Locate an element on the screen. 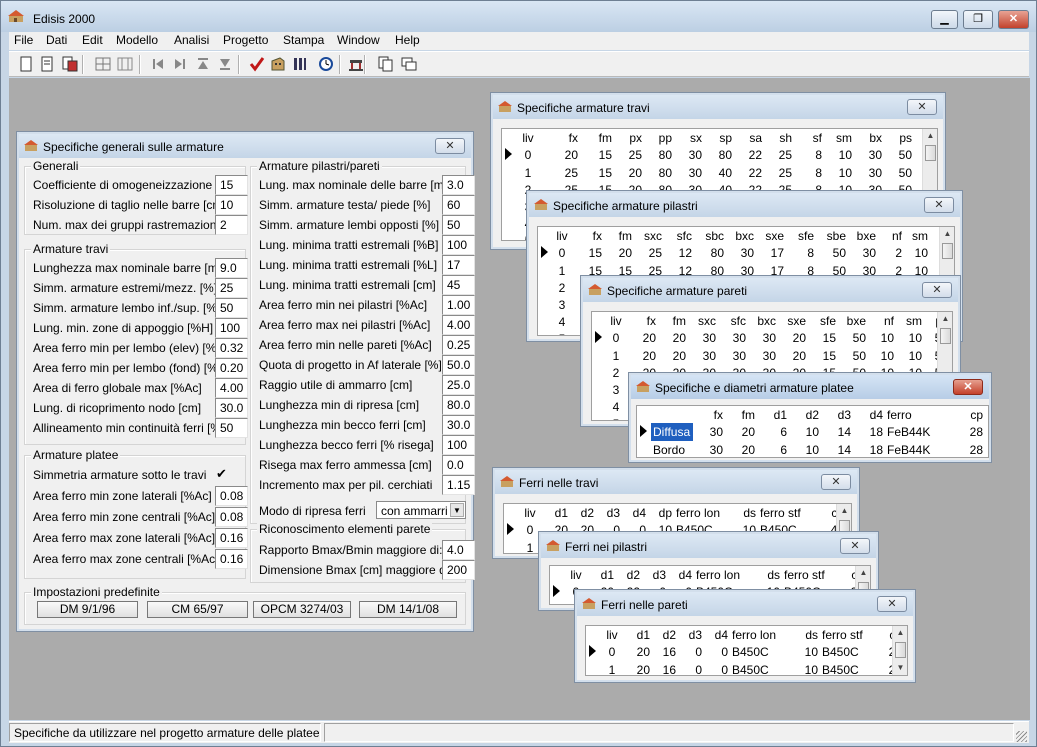  grid-cell: 4 is located at coordinates (617, 406).